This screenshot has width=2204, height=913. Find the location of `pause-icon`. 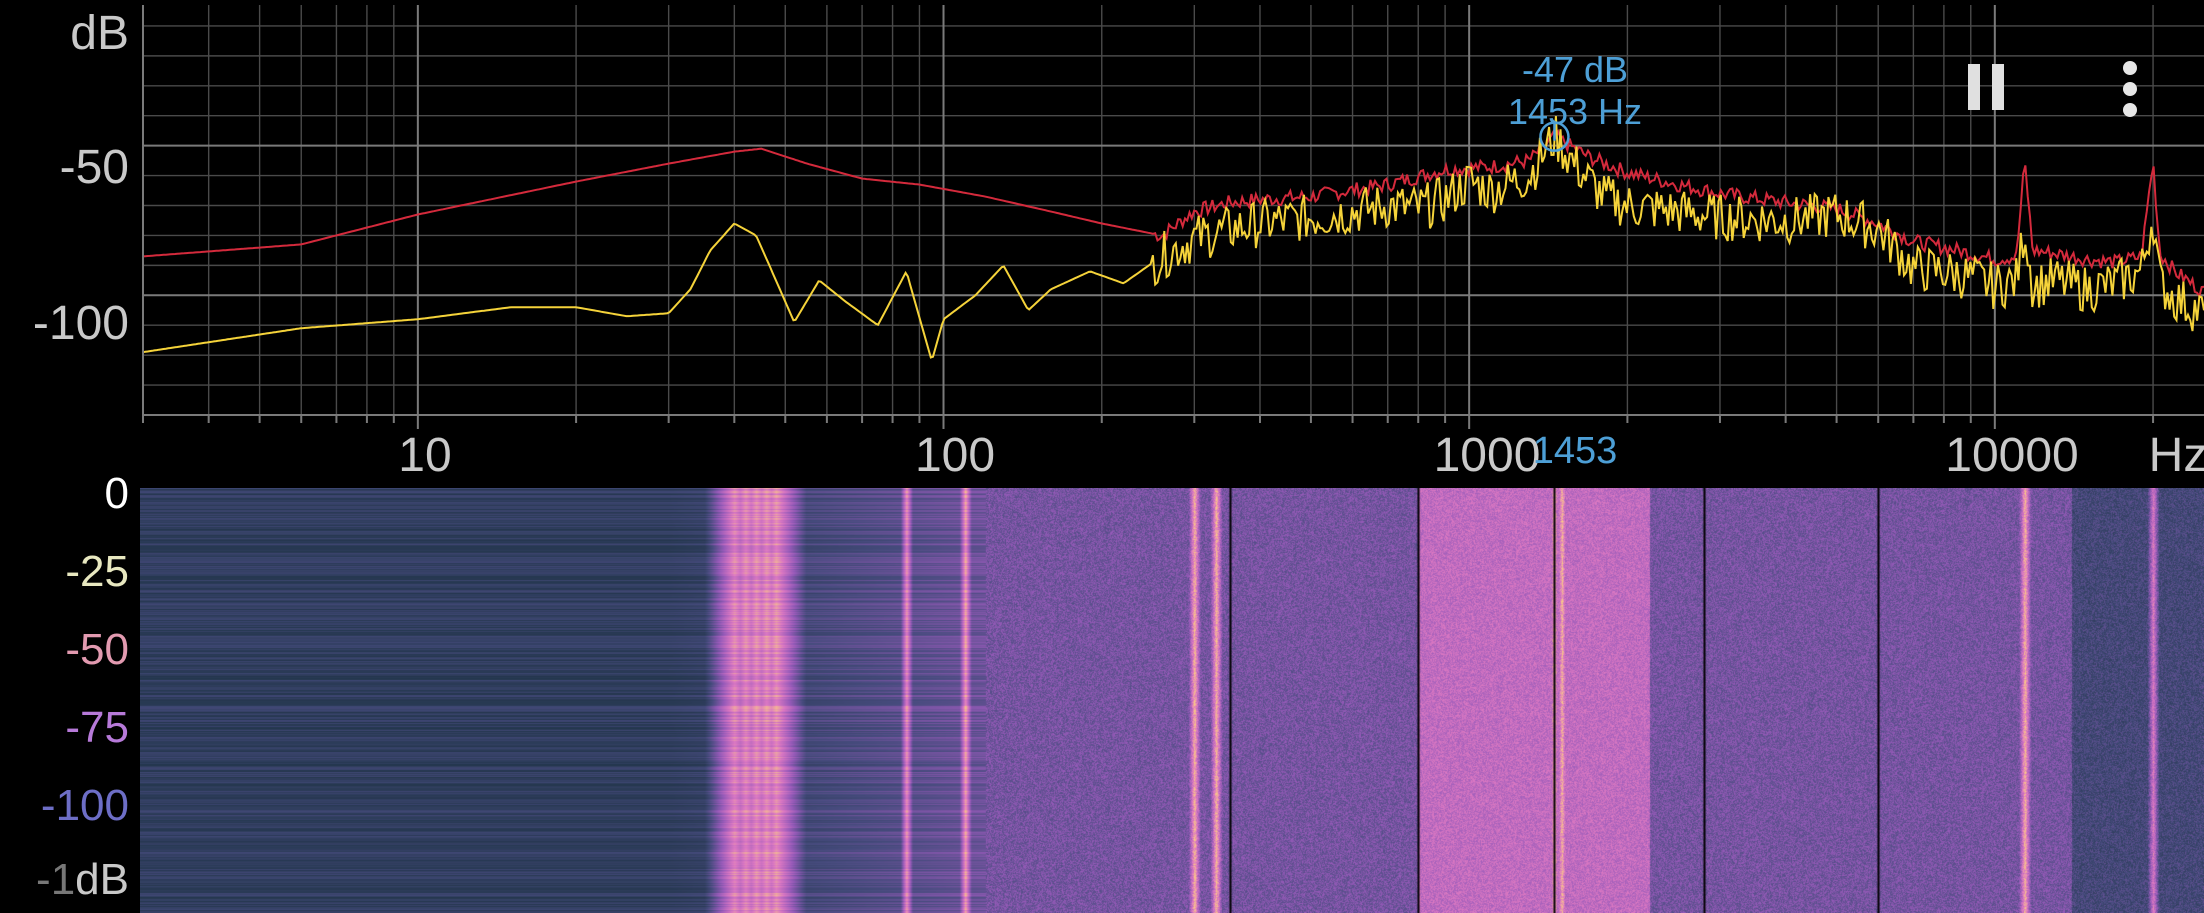

pause-icon is located at coordinates (1986, 87).